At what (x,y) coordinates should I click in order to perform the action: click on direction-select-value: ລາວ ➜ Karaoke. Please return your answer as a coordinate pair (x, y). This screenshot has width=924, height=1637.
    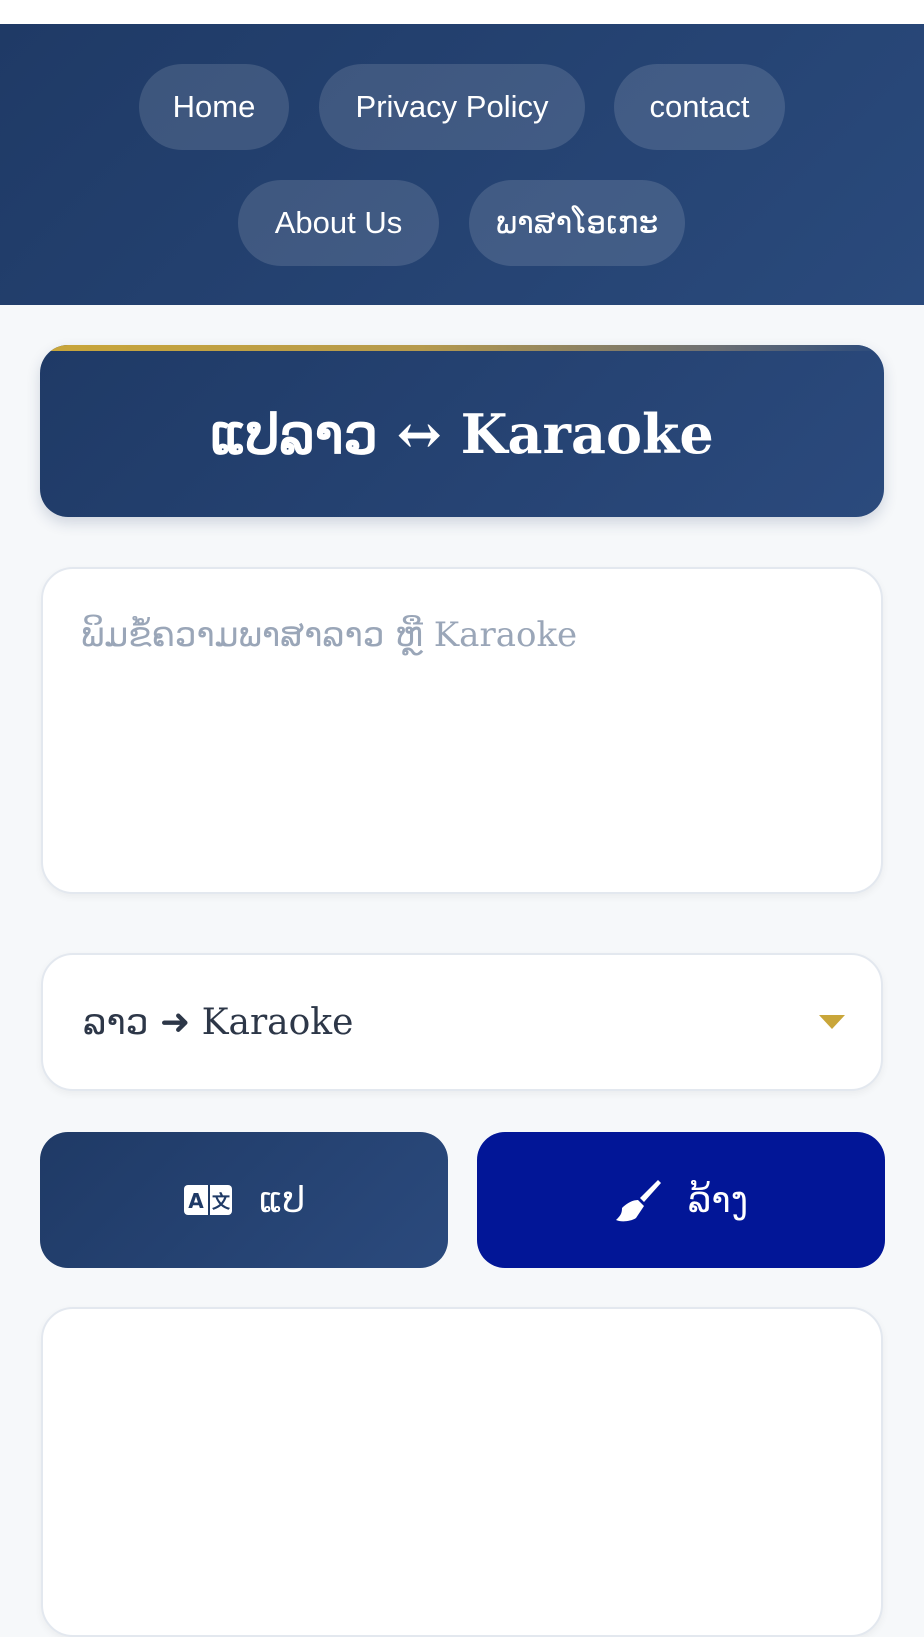
    Looking at the image, I should click on (218, 1022).